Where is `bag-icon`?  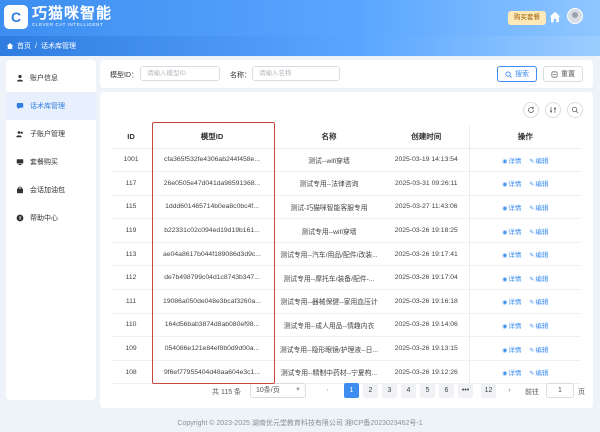 bag-icon is located at coordinates (20, 190).